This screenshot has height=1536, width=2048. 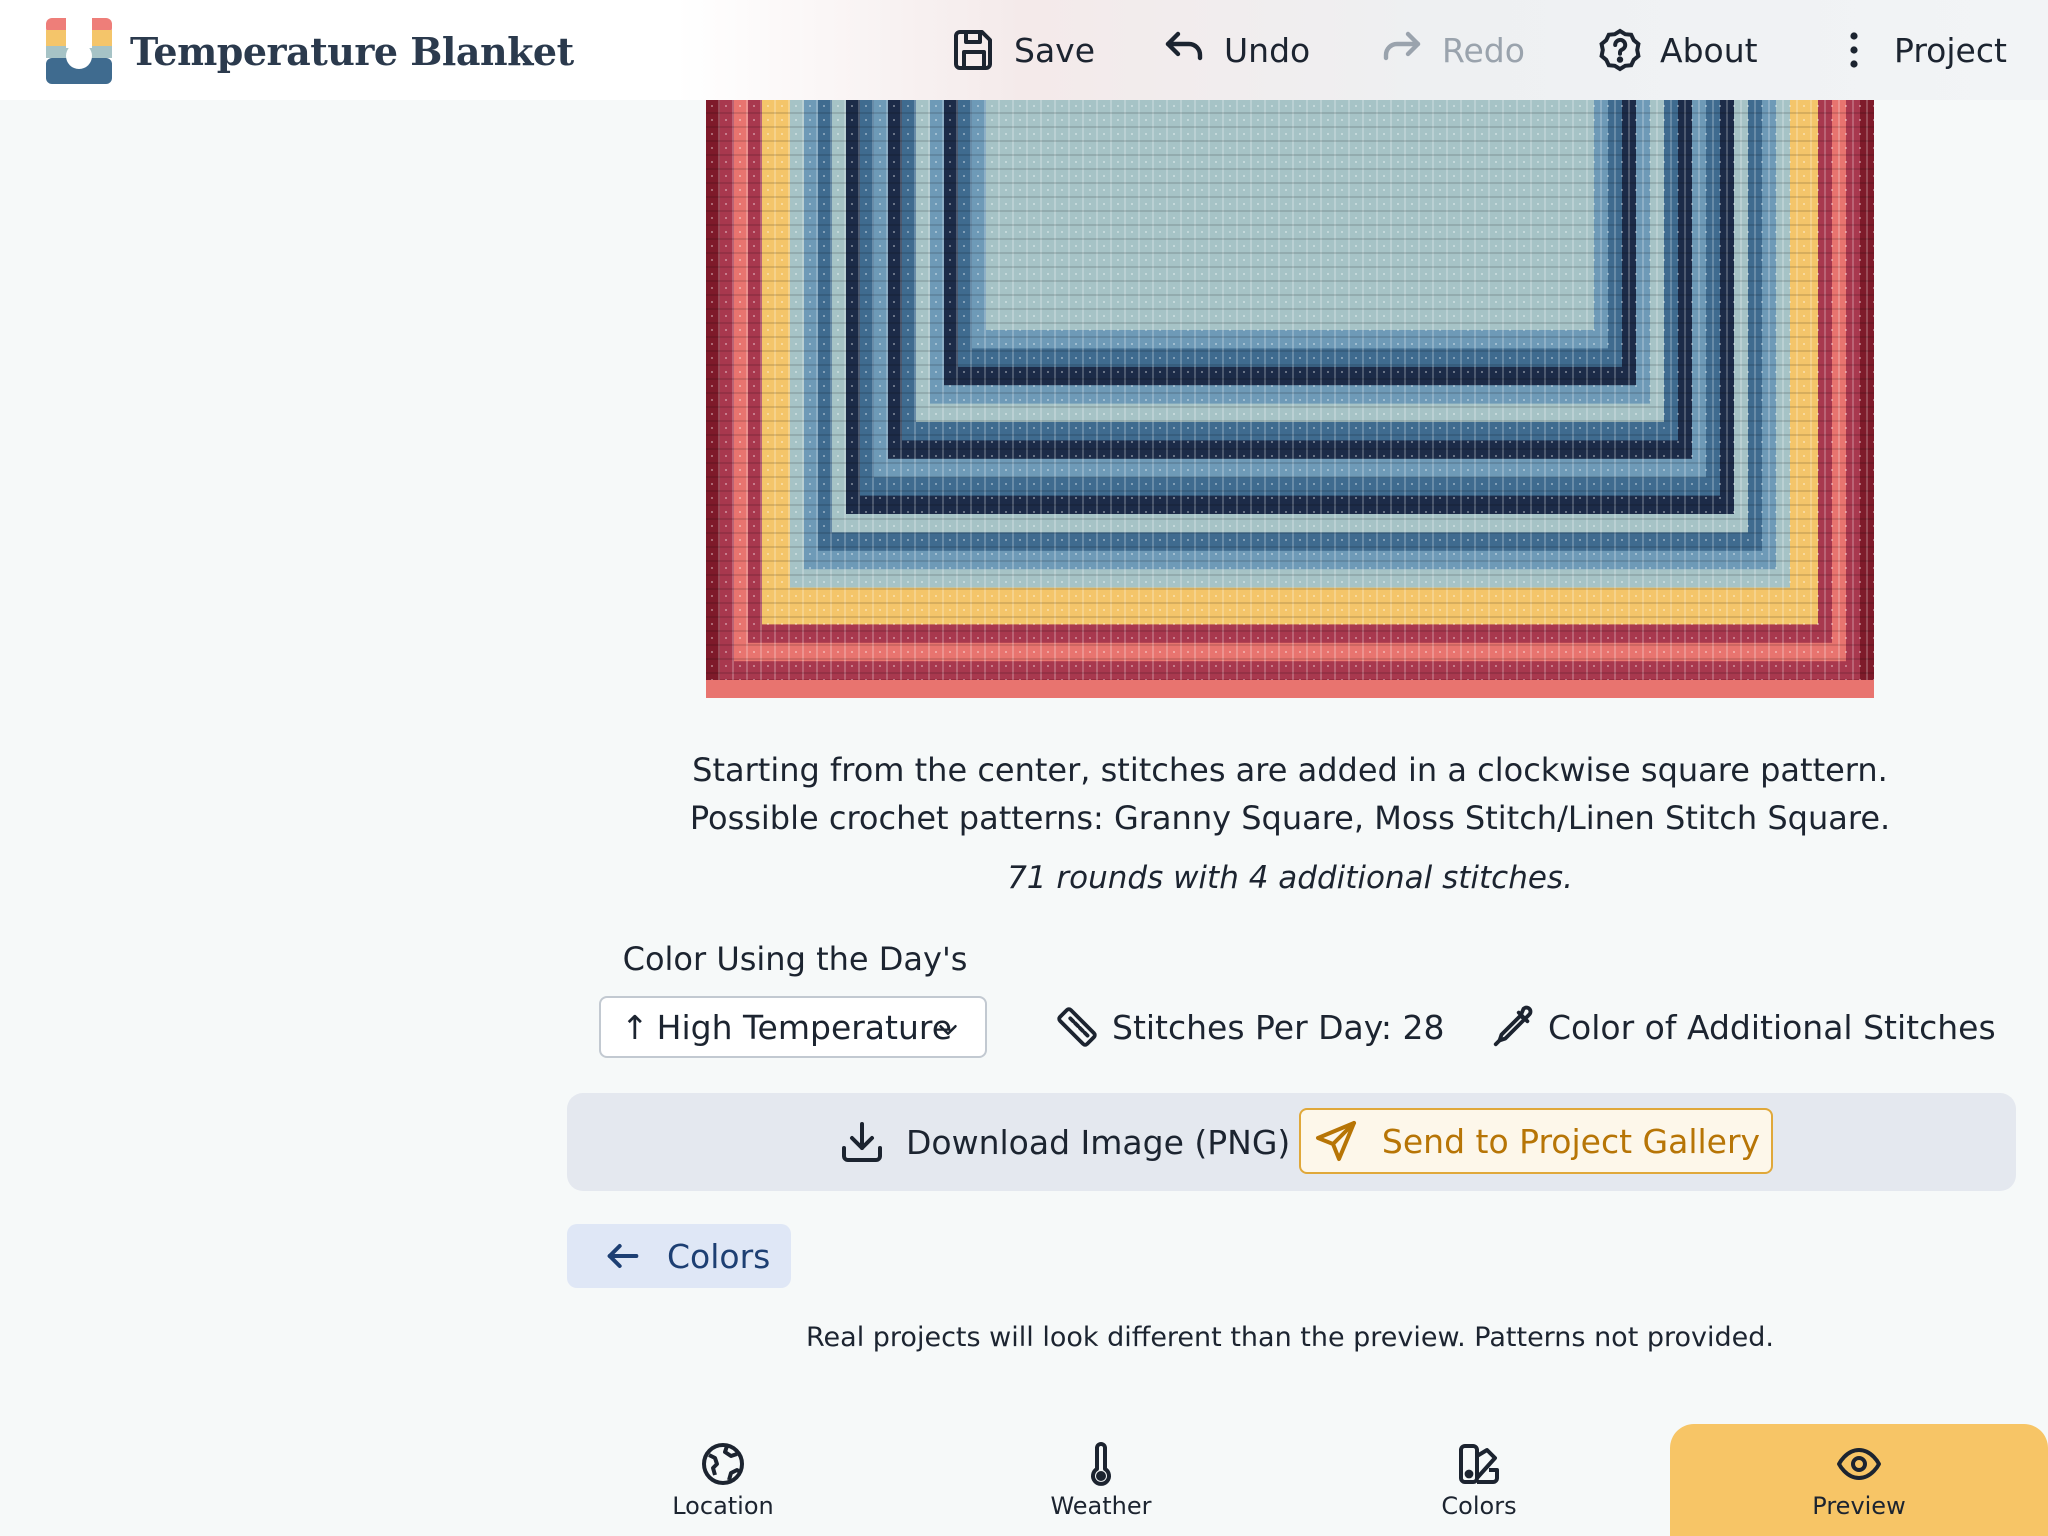 What do you see at coordinates (1483, 50) in the screenshot?
I see `redo-label: Redo` at bounding box center [1483, 50].